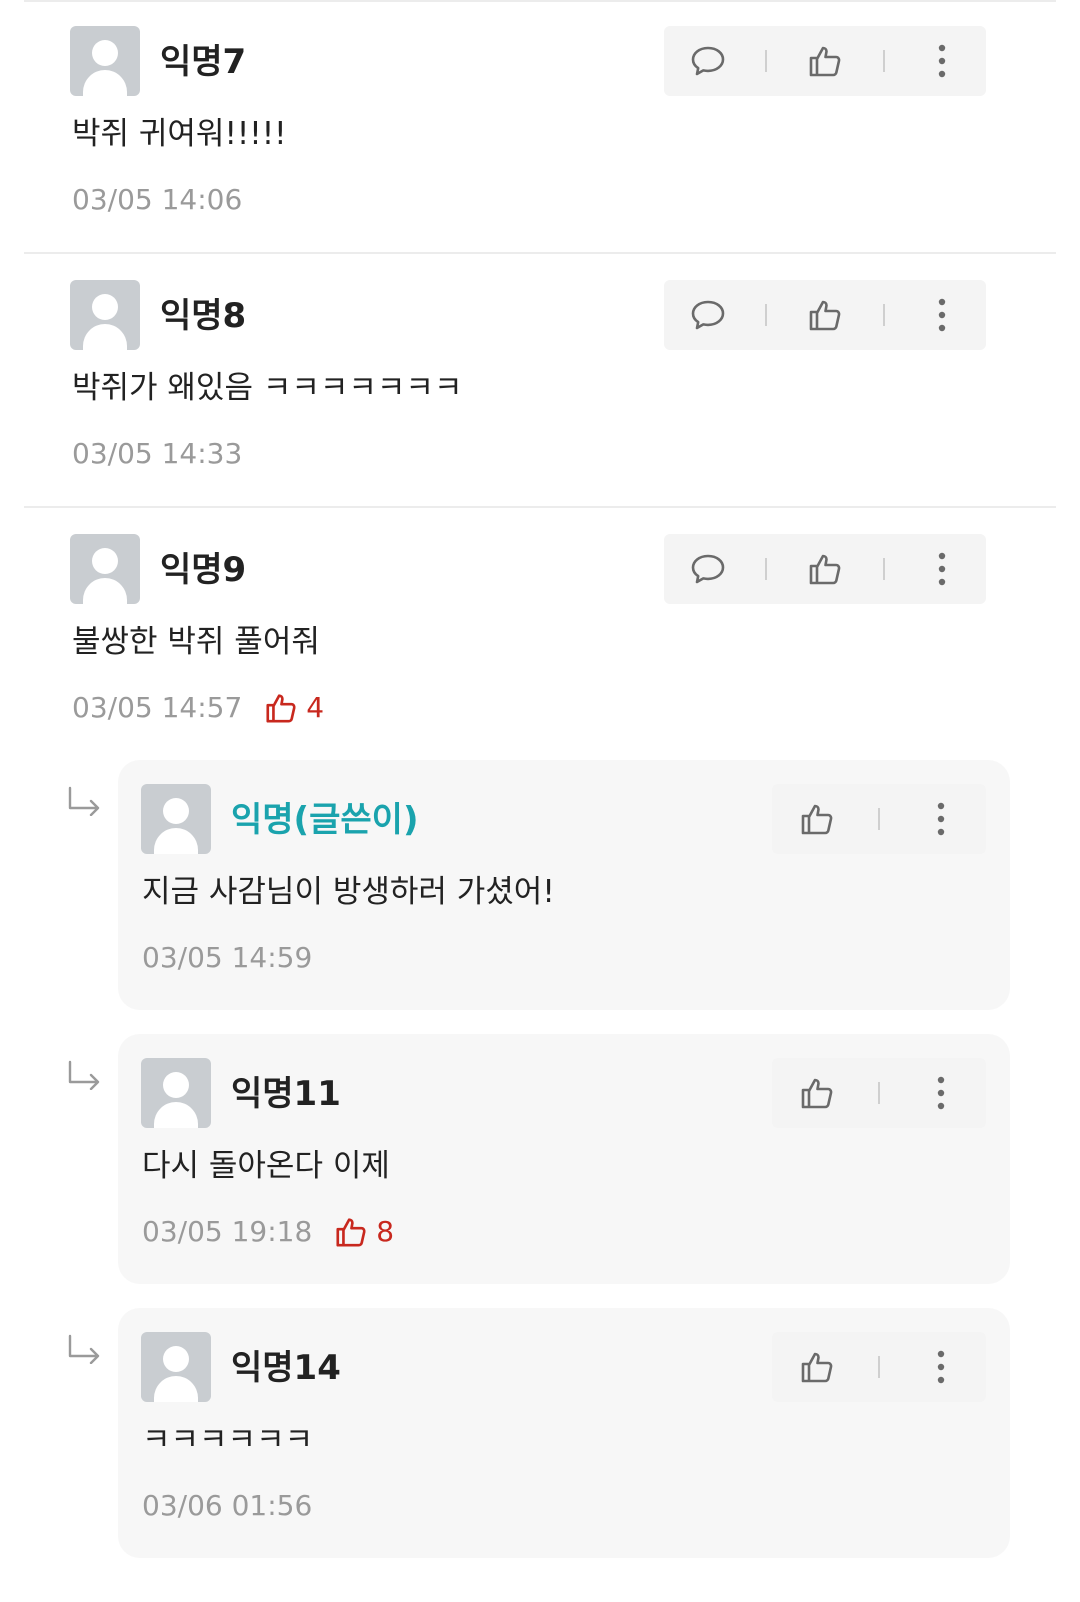 This screenshot has height=1602, width=1080. I want to click on reply-meta: 03/05 19:18 8, so click(268, 1232).